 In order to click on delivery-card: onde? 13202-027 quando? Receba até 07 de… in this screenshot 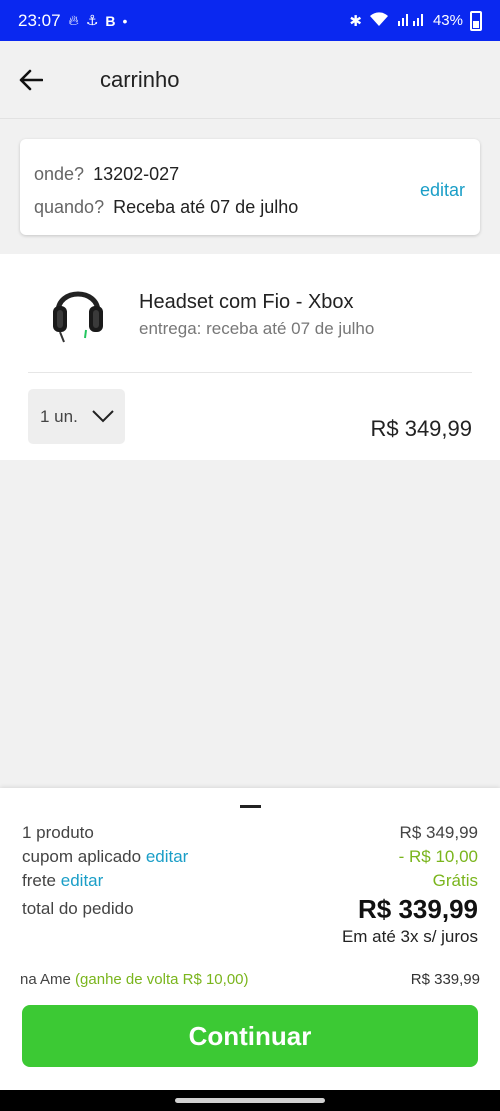, I will do `click(250, 187)`.